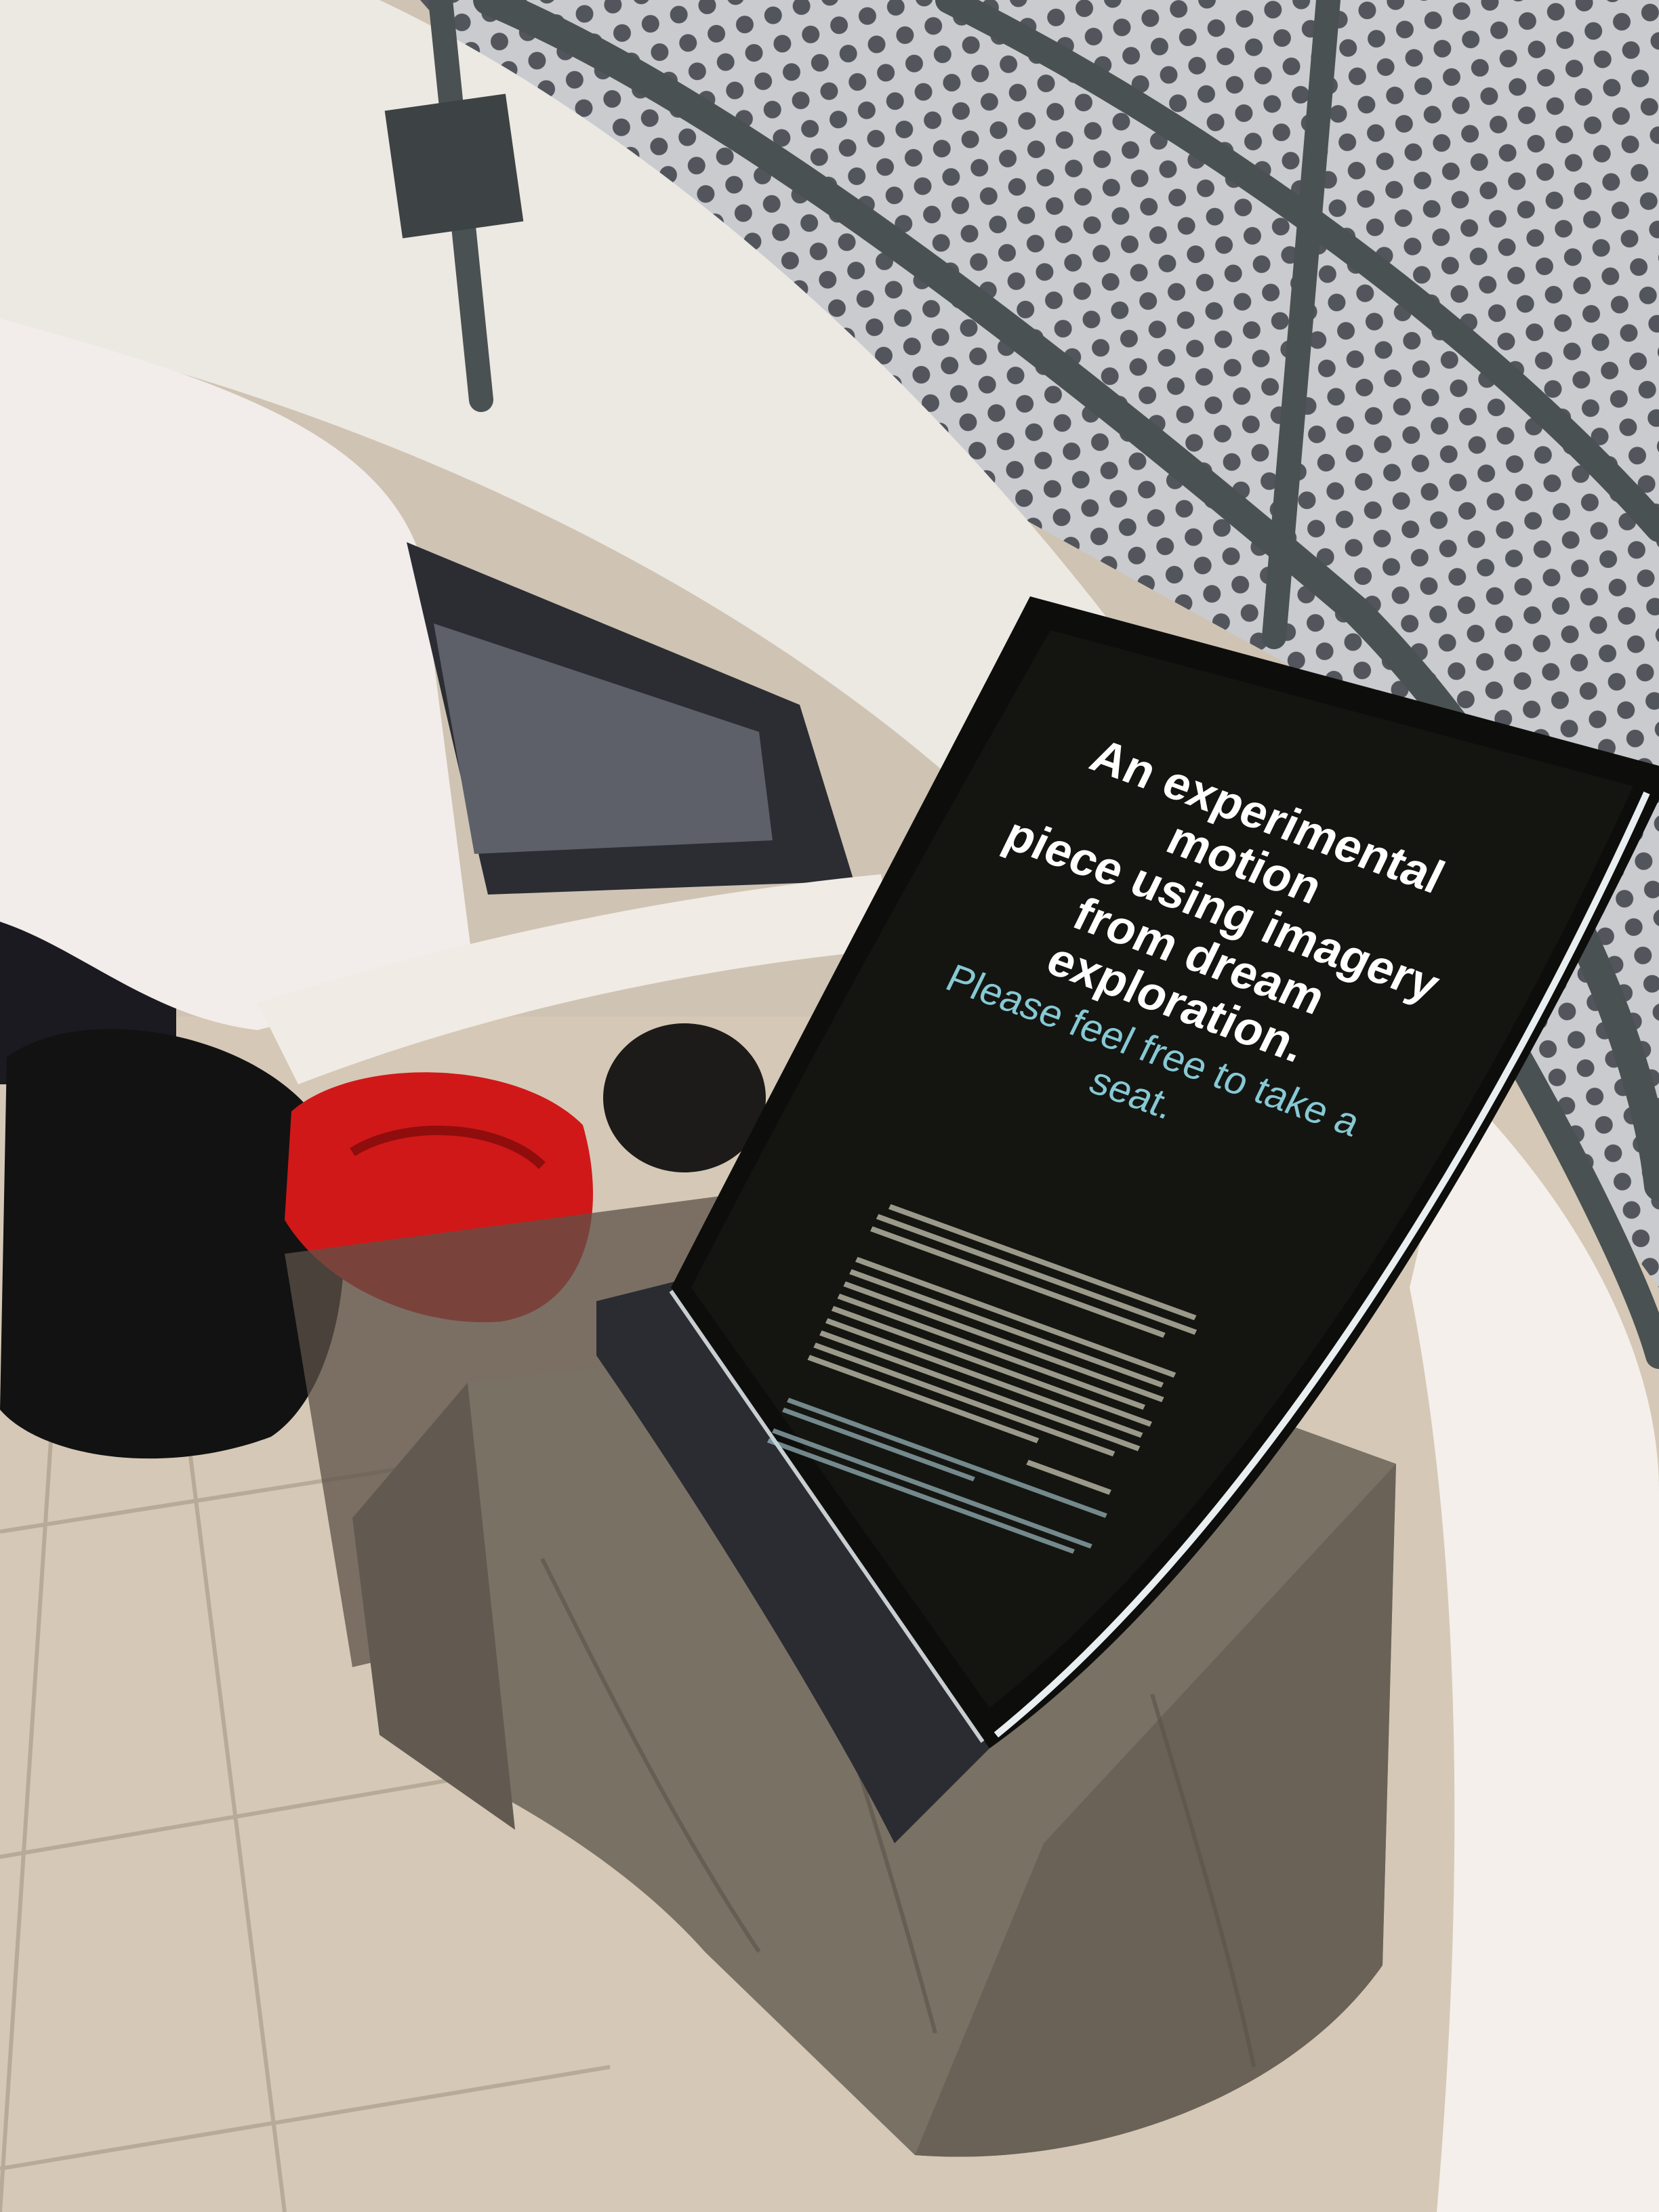 The width and height of the screenshot is (1659, 2212). What do you see at coordinates (685, 1097) in the screenshot?
I see `dark-beanbag` at bounding box center [685, 1097].